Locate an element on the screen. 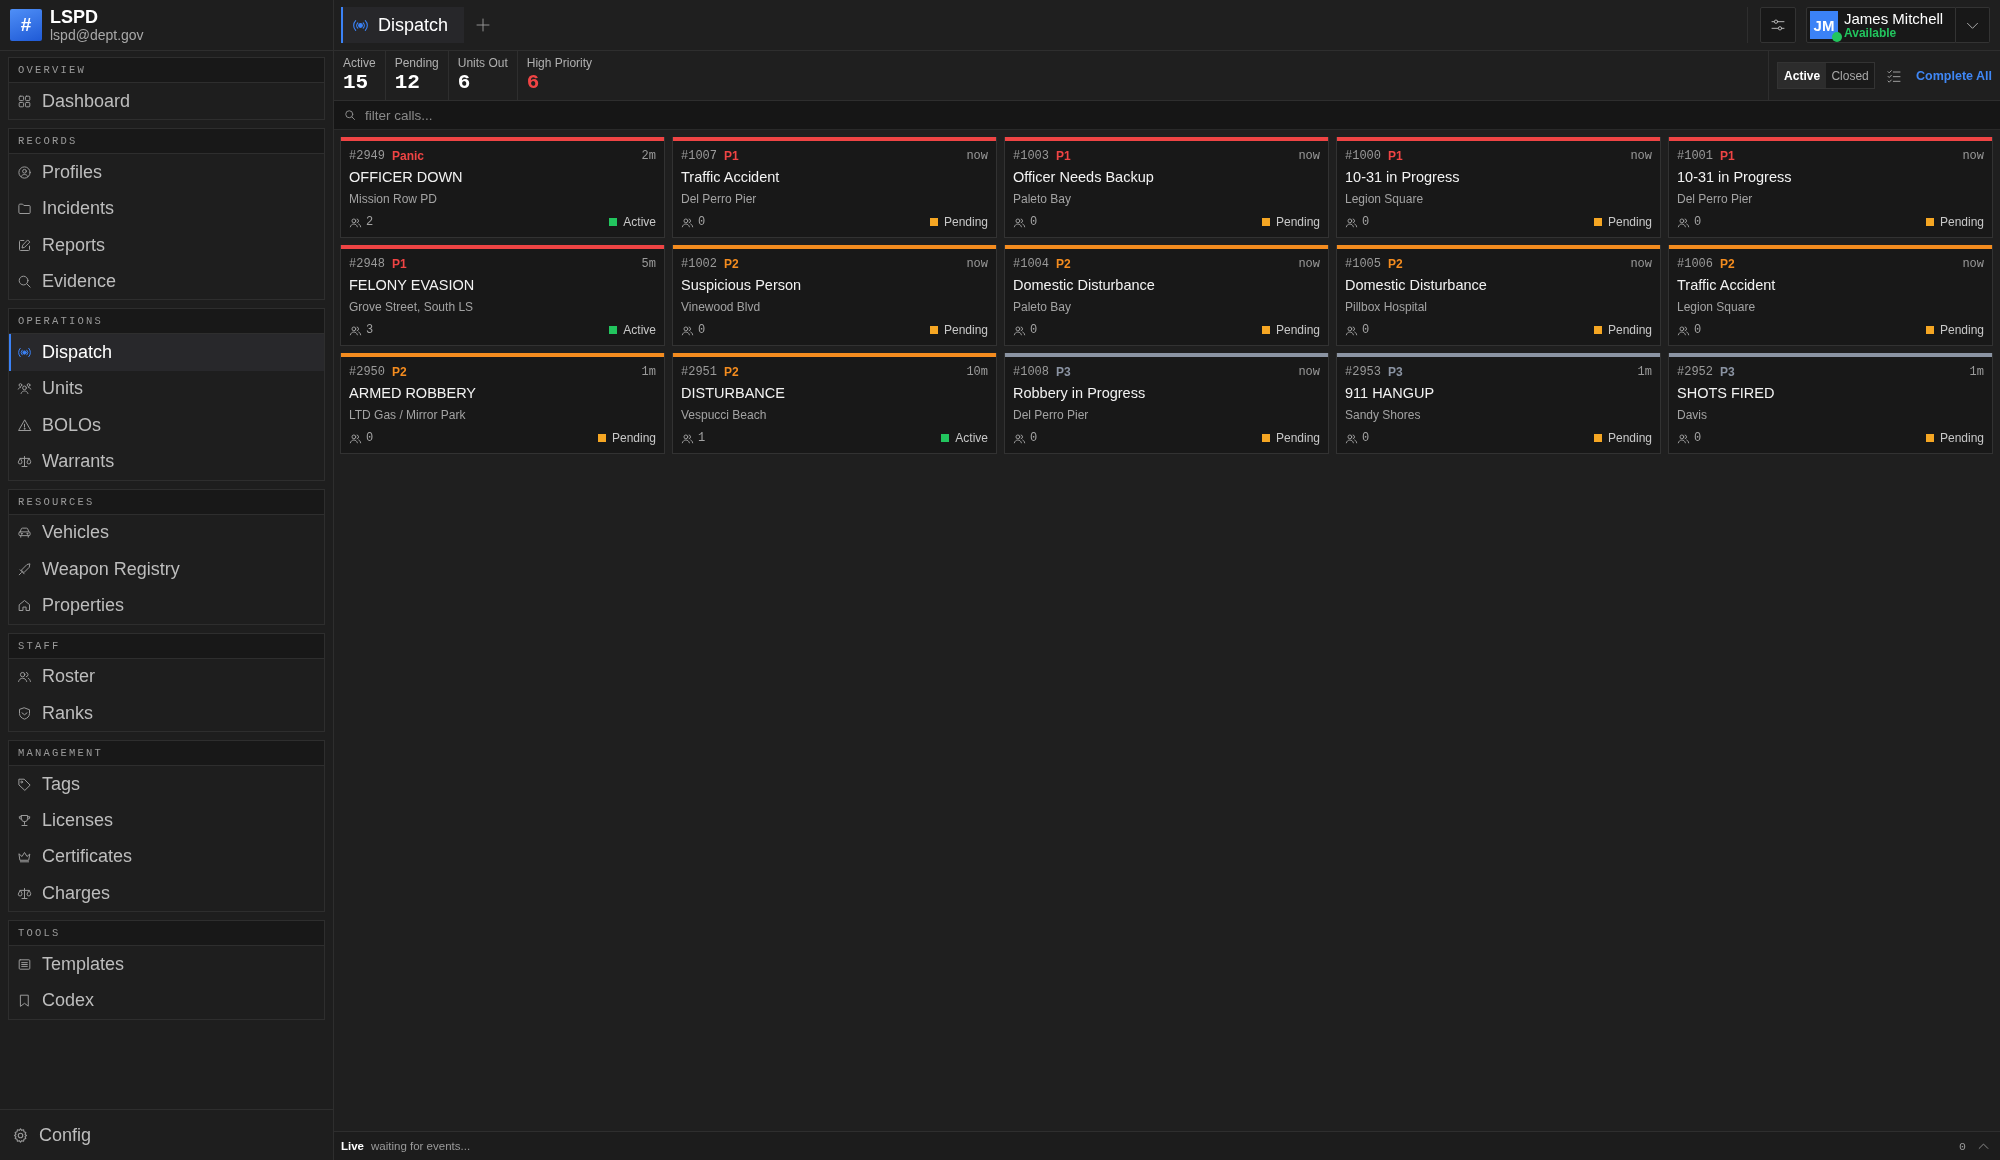 This screenshot has width=2000, height=1160. call-time: 1m is located at coordinates (1644, 371).